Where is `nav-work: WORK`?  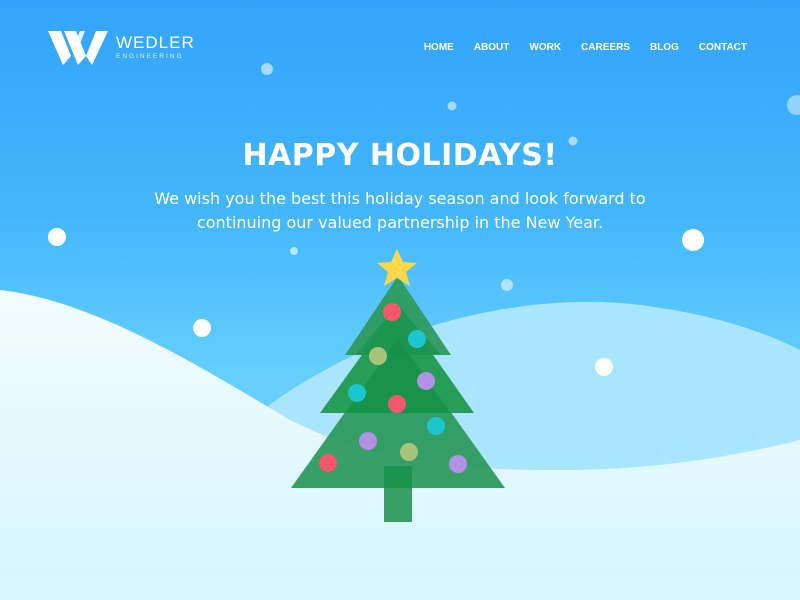 nav-work: WORK is located at coordinates (545, 47).